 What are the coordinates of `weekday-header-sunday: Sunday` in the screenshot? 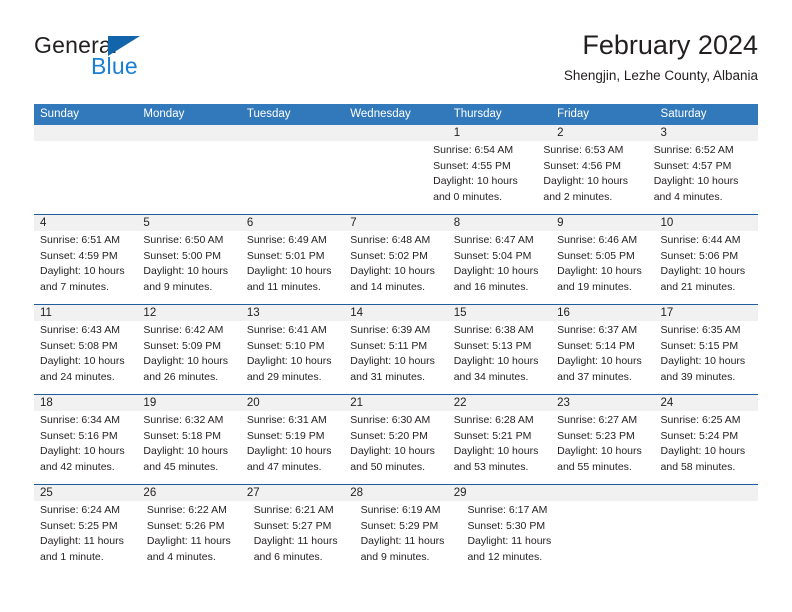 It's located at (60, 114).